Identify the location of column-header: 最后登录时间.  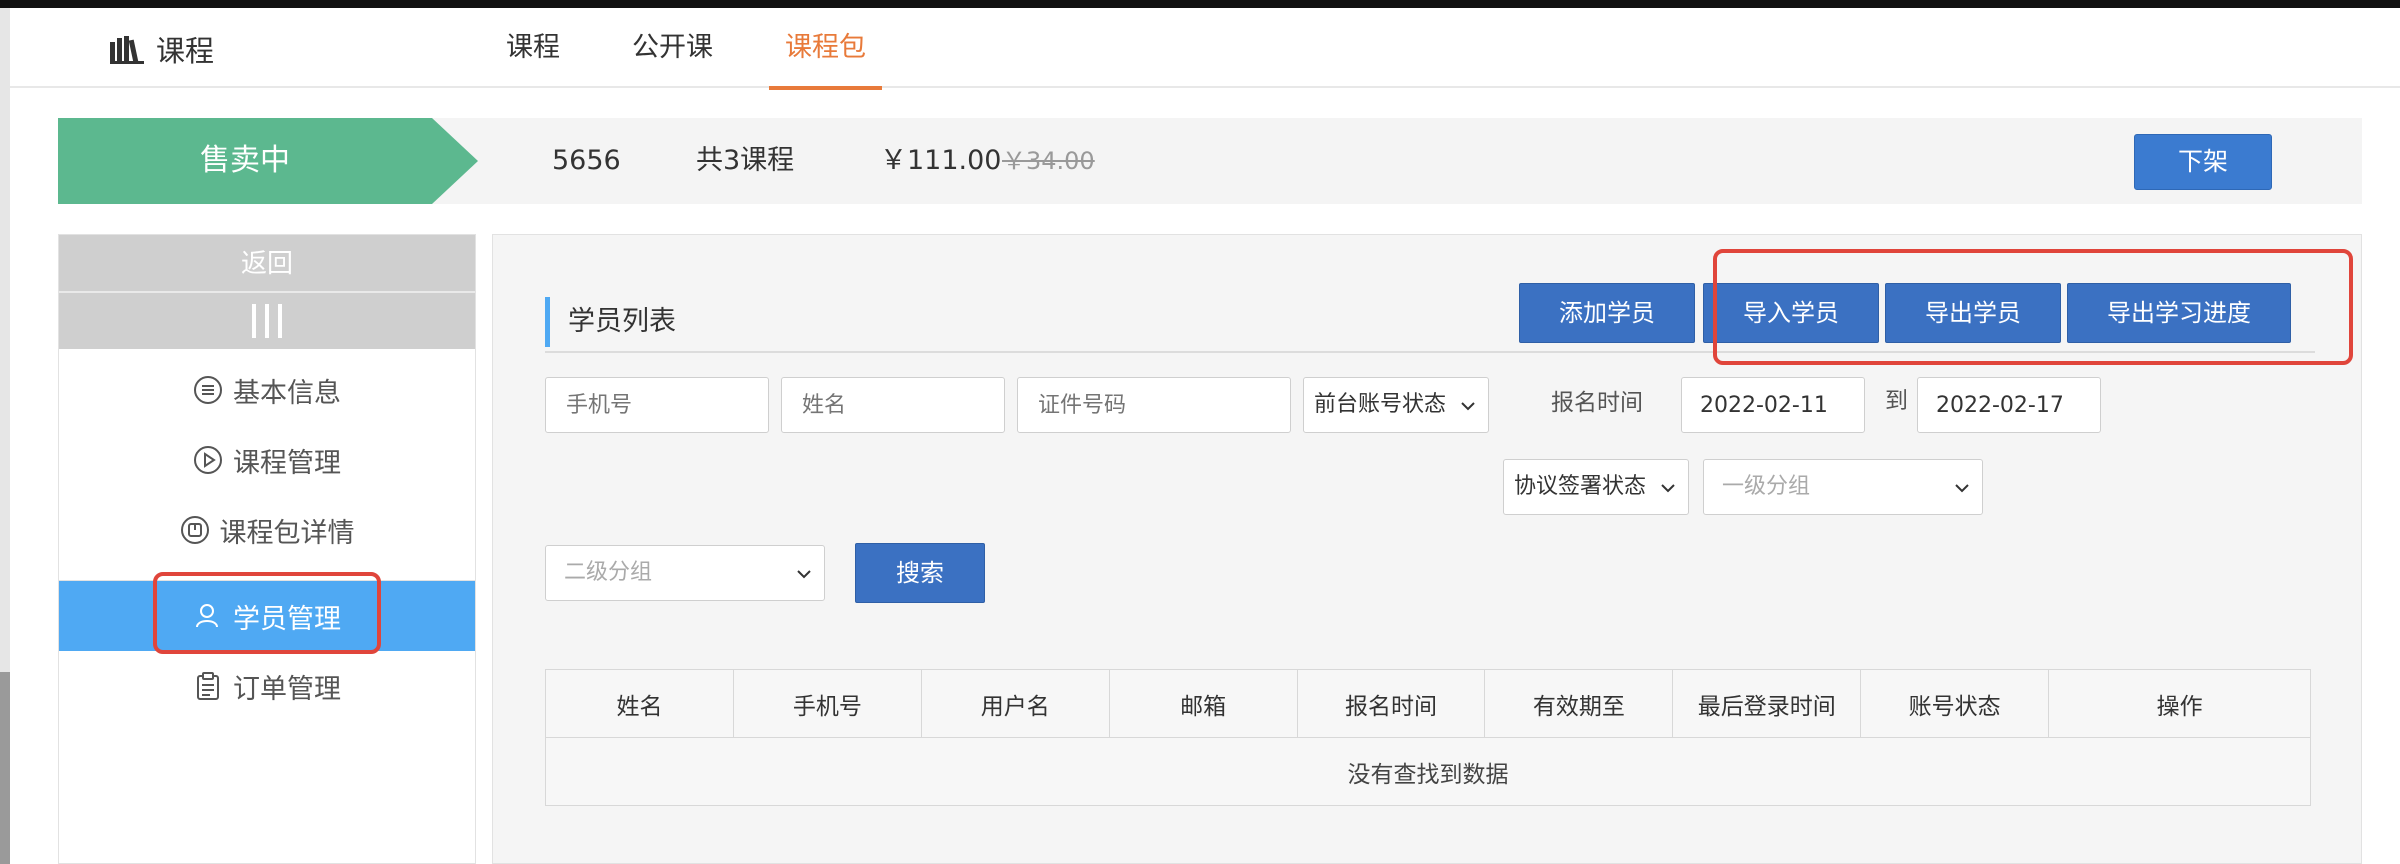
(1767, 703).